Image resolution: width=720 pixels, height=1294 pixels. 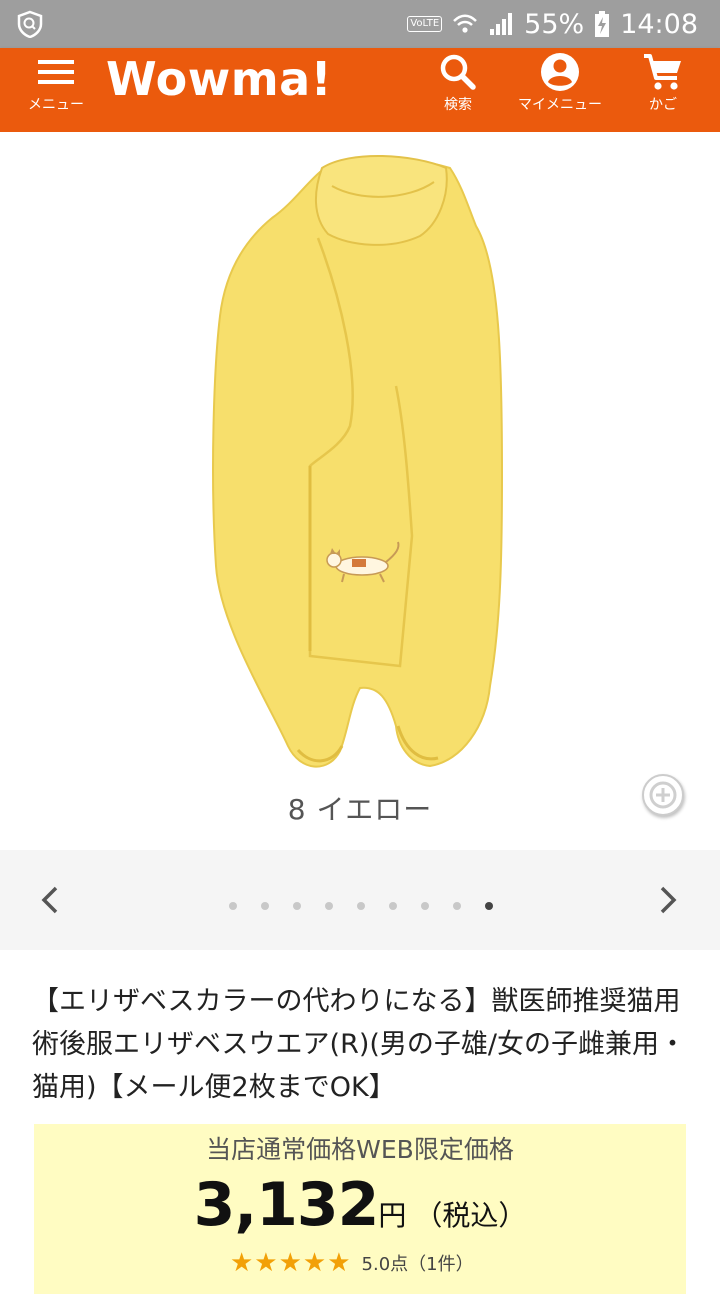 What do you see at coordinates (392, 1215) in the screenshot?
I see `price-currency: 円` at bounding box center [392, 1215].